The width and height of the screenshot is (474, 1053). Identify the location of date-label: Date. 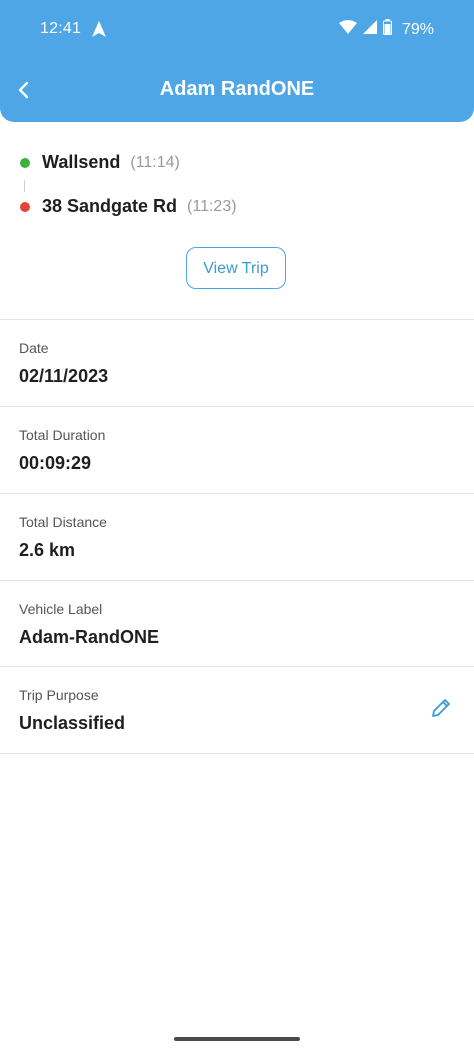
(34, 348).